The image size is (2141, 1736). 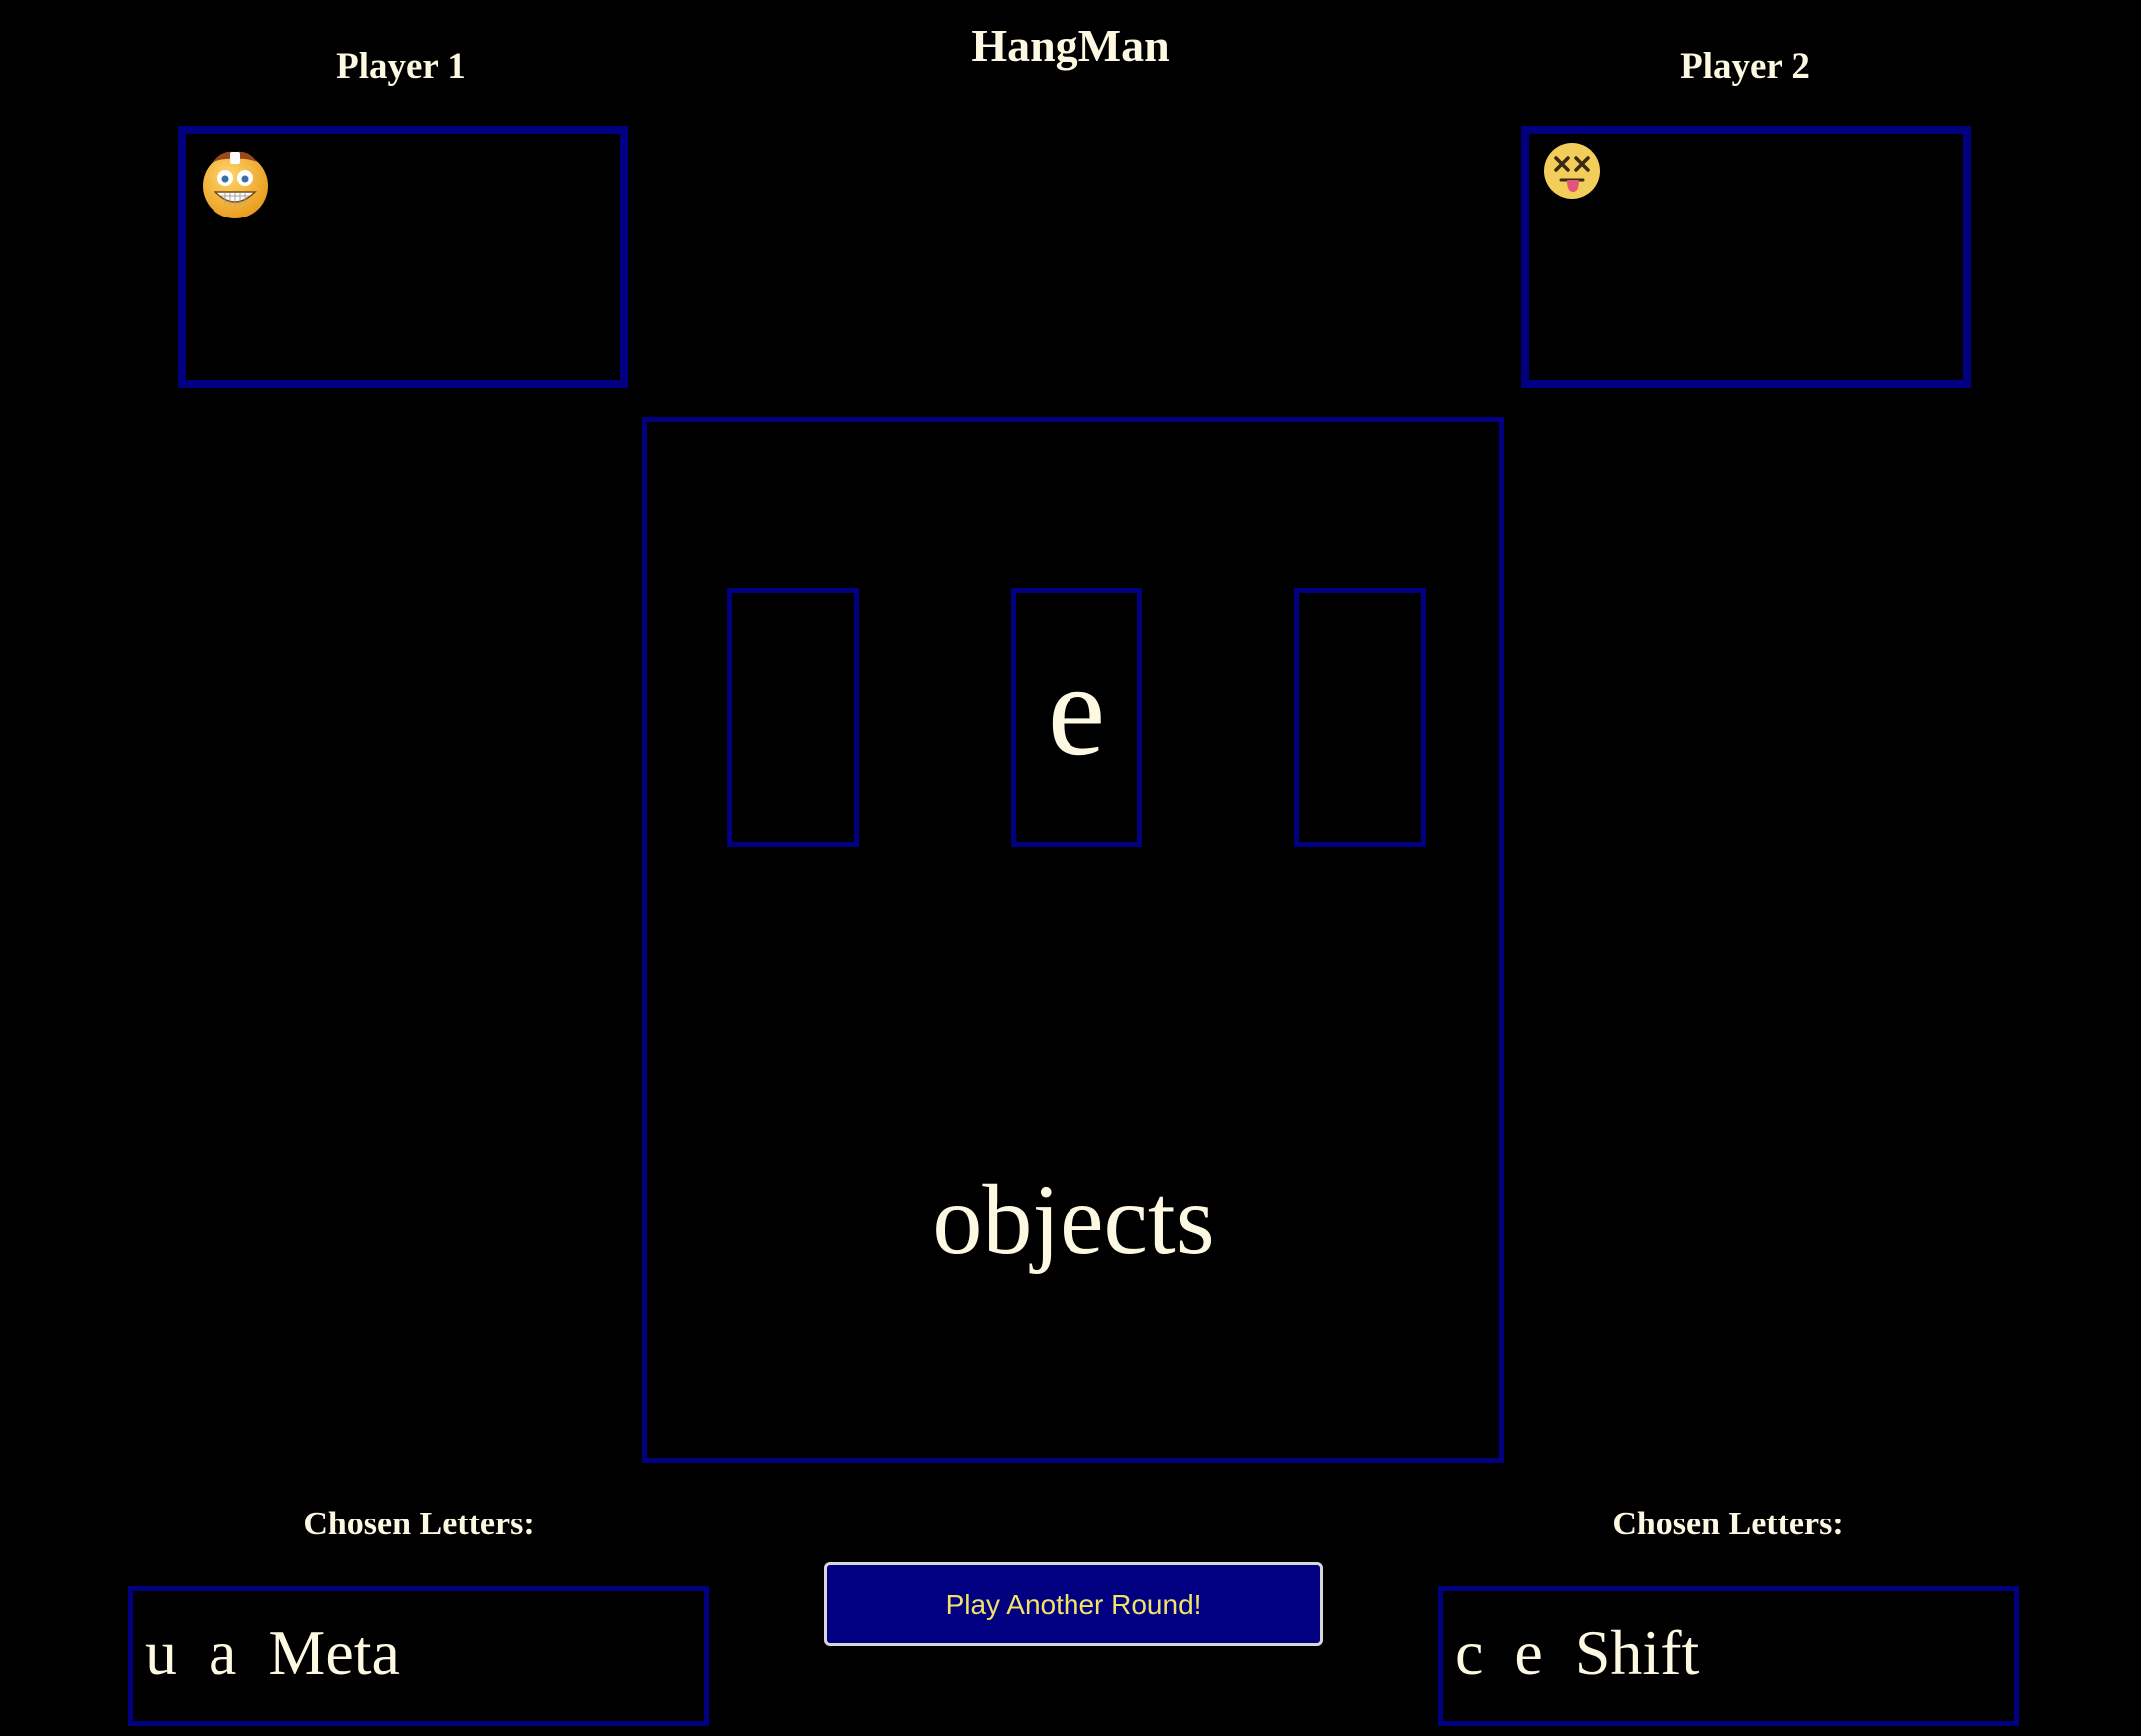 I want to click on player2-hangman-area, so click(x=1746, y=257).